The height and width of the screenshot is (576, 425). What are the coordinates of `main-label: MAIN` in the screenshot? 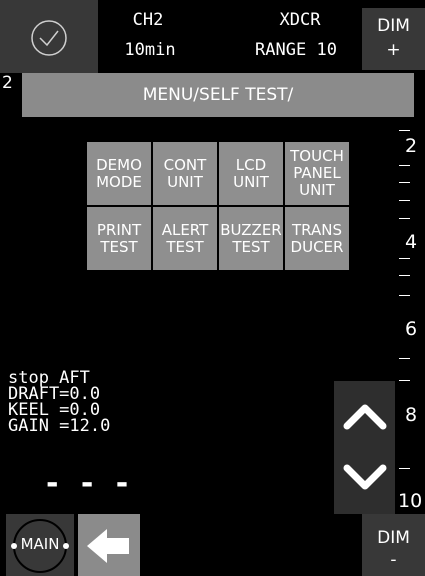 It's located at (40, 544).